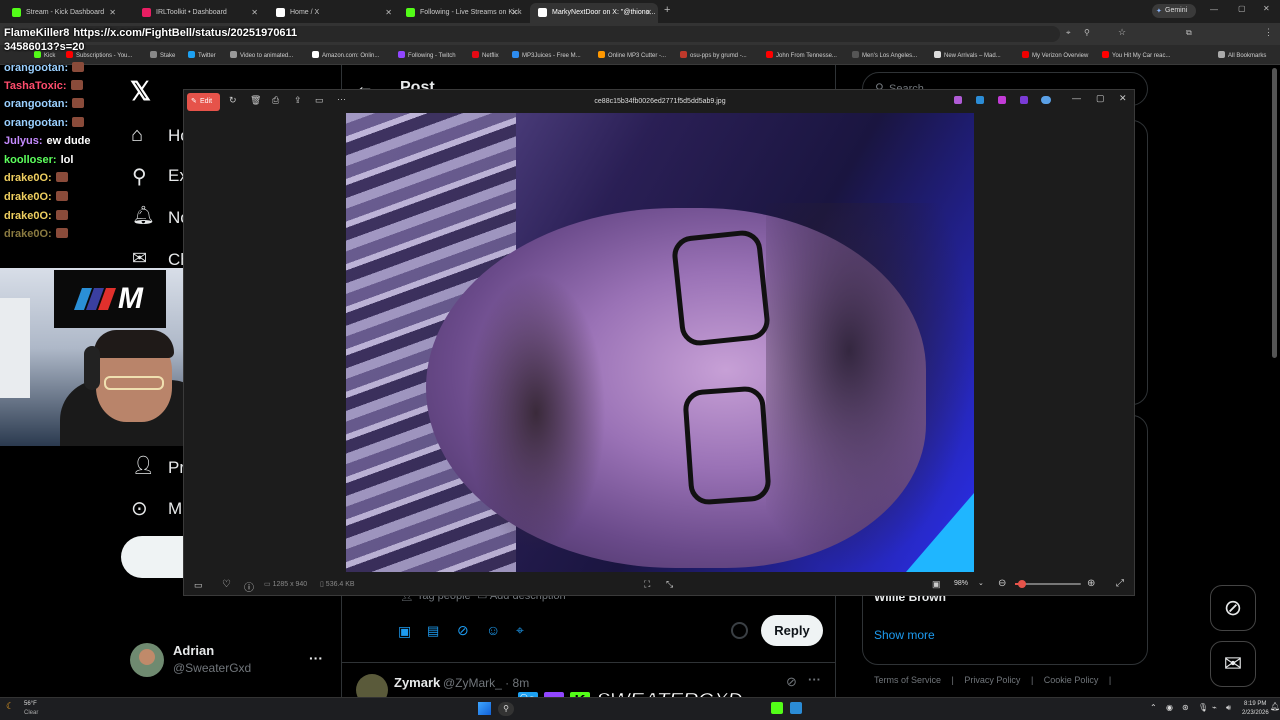 The width and height of the screenshot is (1280, 720). I want to click on location-pin-icon: ⌖, so click(520, 630).